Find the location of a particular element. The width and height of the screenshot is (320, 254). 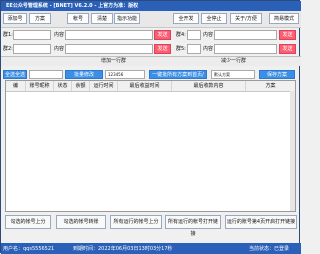

col-runtime: 运行时间 is located at coordinates (104, 86).